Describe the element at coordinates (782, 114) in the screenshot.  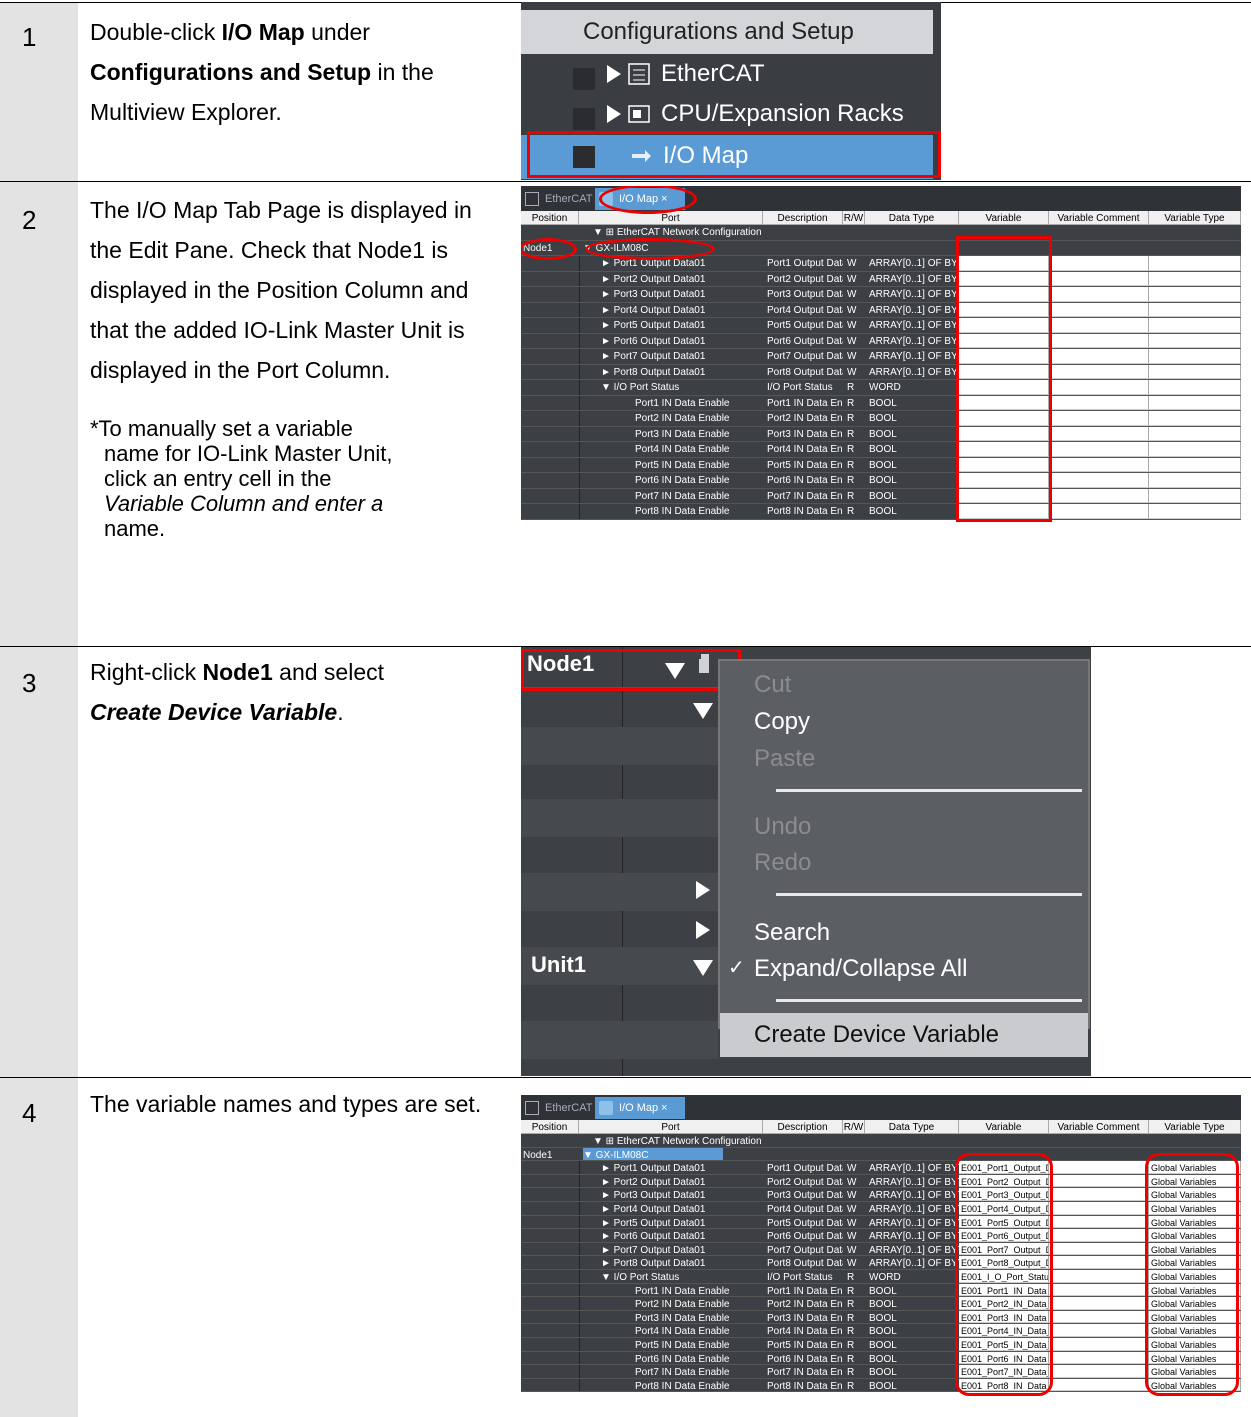
I see `tree-item-cpu-racks: CPU/Expansion Racks` at that location.